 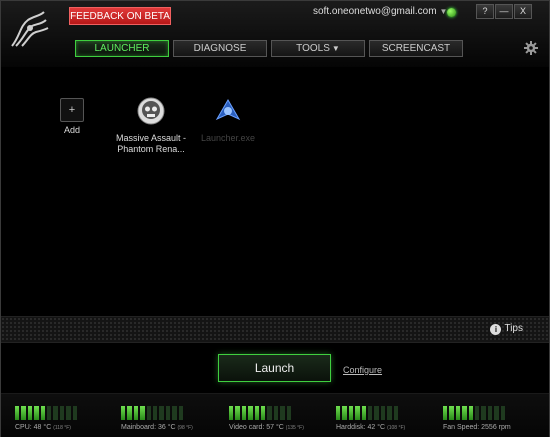 I want to click on razer-logo-icon, so click(x=30, y=29).